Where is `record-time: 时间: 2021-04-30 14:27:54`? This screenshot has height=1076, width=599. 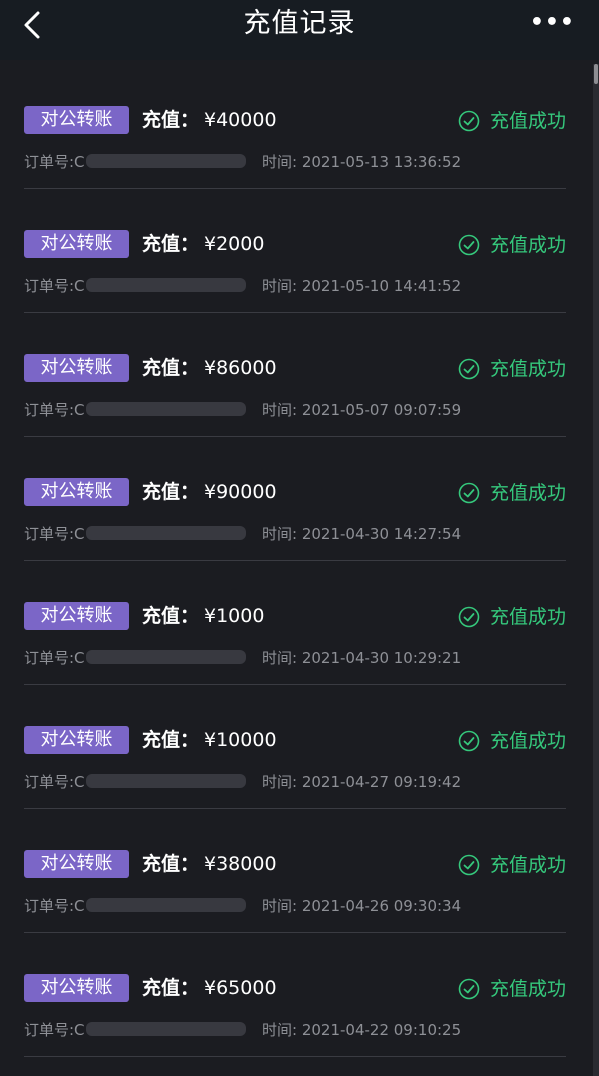 record-time: 时间: 2021-04-30 14:27:54 is located at coordinates (362, 534).